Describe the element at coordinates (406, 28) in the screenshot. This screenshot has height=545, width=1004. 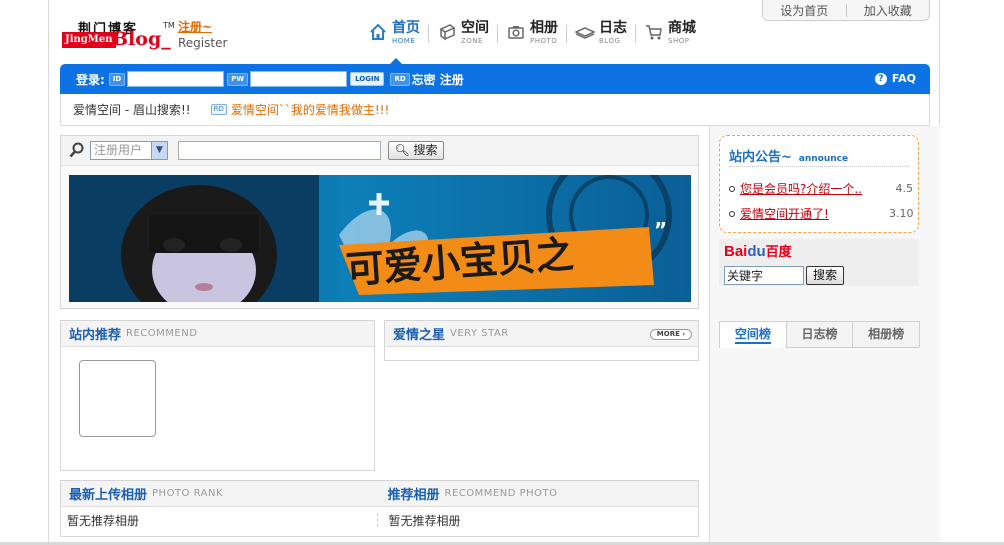
I see `nav-label: 首页` at that location.